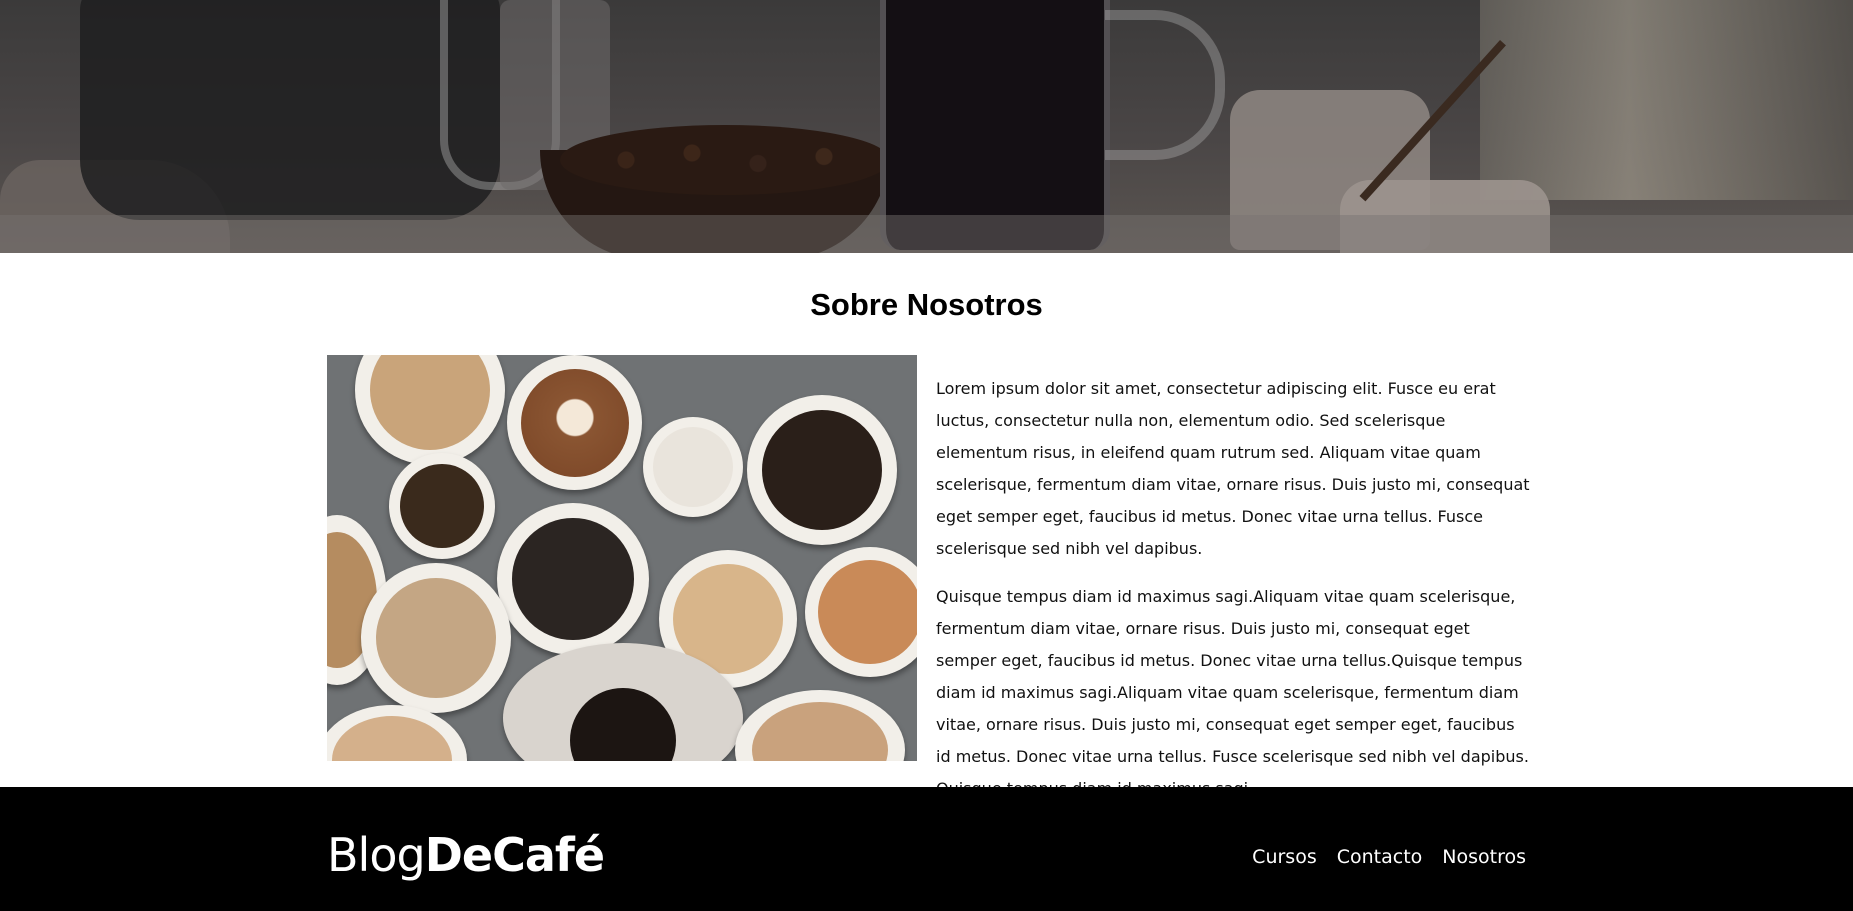 The image size is (1853, 911). Describe the element at coordinates (574, 422) in the screenshot. I see `cup-latte-heart` at that location.